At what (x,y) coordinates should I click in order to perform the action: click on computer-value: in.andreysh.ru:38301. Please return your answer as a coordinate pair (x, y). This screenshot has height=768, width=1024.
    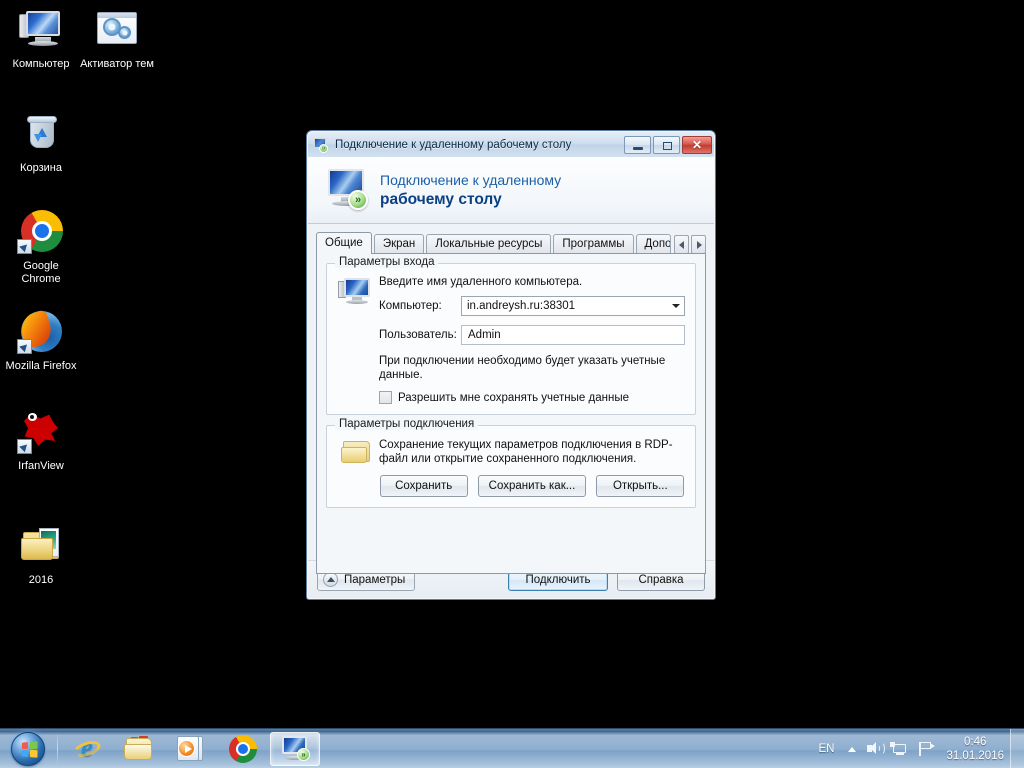
    Looking at the image, I should click on (521, 306).